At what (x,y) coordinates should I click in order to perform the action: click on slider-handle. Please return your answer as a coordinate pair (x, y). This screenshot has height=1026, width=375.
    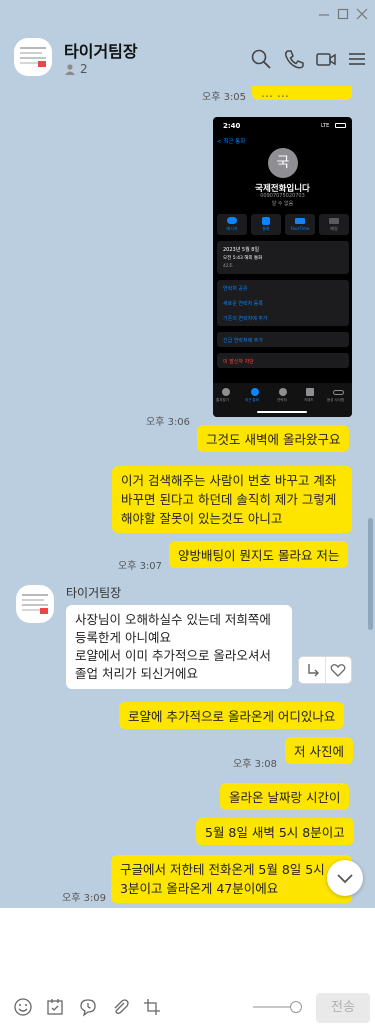
    Looking at the image, I should click on (296, 1007).